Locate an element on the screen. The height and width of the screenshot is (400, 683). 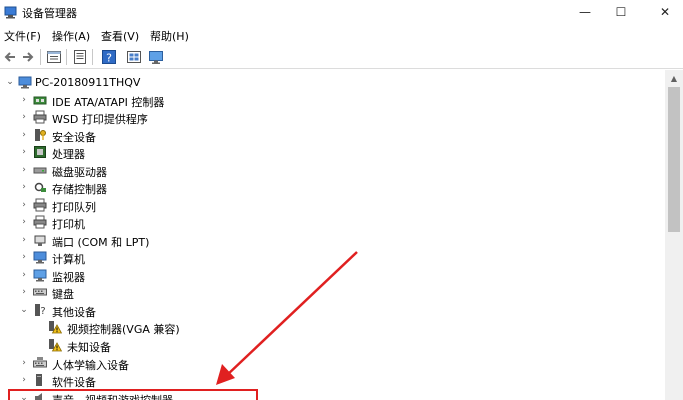
tree-item-monitor: › 监视器 is located at coordinates (332, 275).